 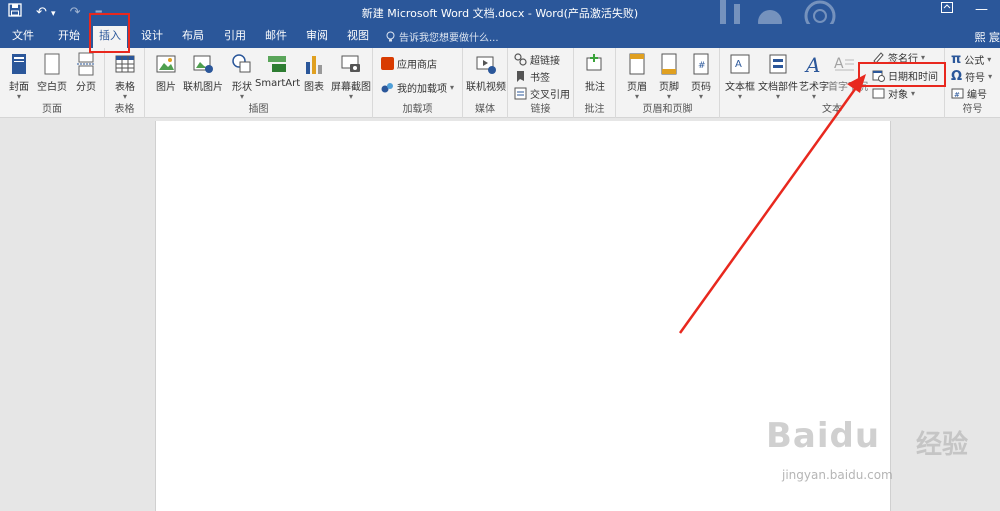 I want to click on group-label-illustrations: 插图, so click(x=258, y=109).